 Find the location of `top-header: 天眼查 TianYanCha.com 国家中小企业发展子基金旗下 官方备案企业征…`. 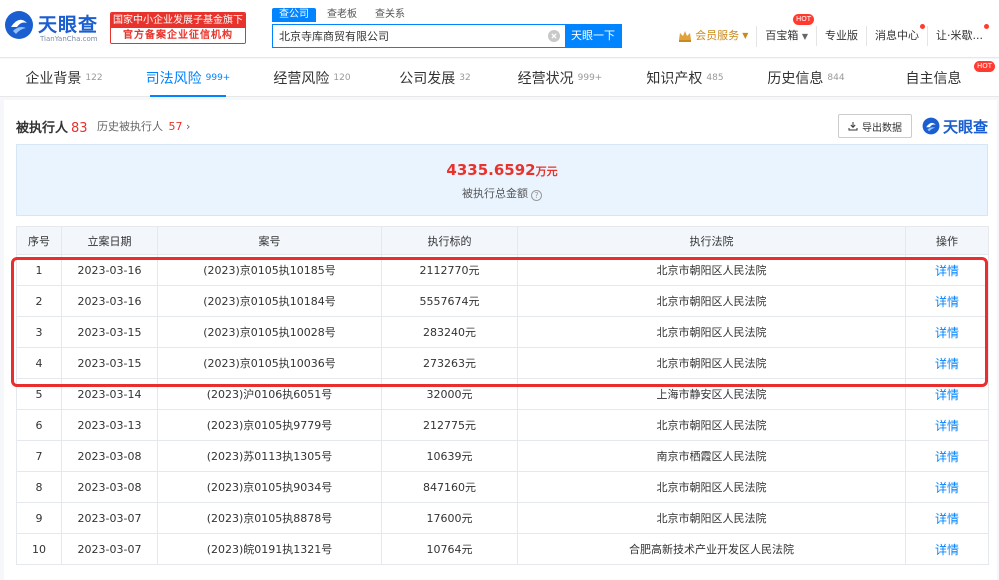

top-header: 天眼查 TianYanCha.com 国家中小企业发展子基金旗下 官方备案企业征… is located at coordinates (499, 29).